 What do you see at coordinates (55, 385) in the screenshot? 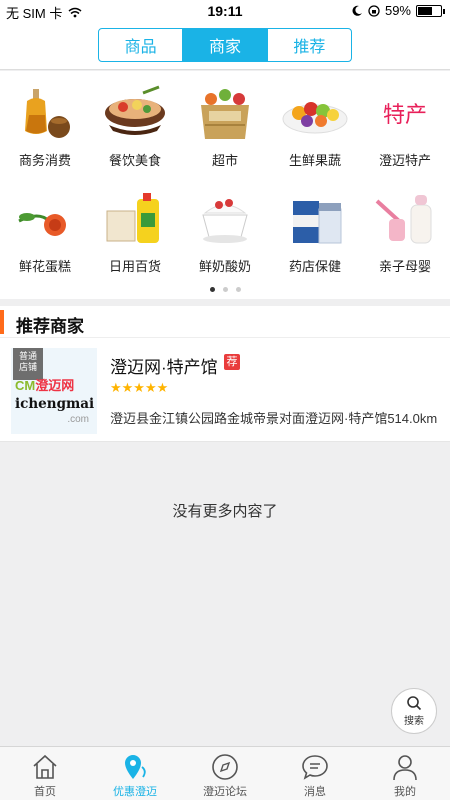
I see `logo-cn: 澄迈网` at bounding box center [55, 385].